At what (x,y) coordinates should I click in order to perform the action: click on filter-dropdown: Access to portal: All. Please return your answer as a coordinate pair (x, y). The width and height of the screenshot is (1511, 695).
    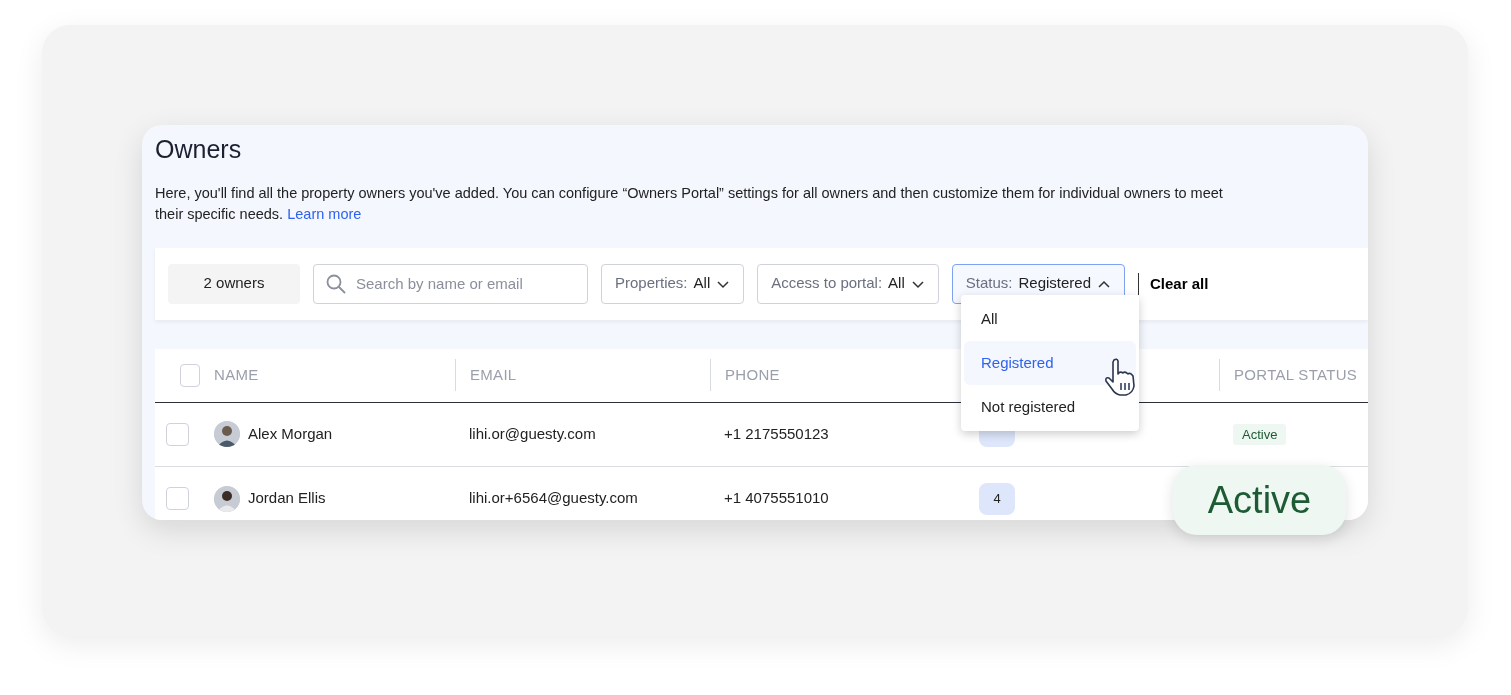
    Looking at the image, I should click on (848, 283).